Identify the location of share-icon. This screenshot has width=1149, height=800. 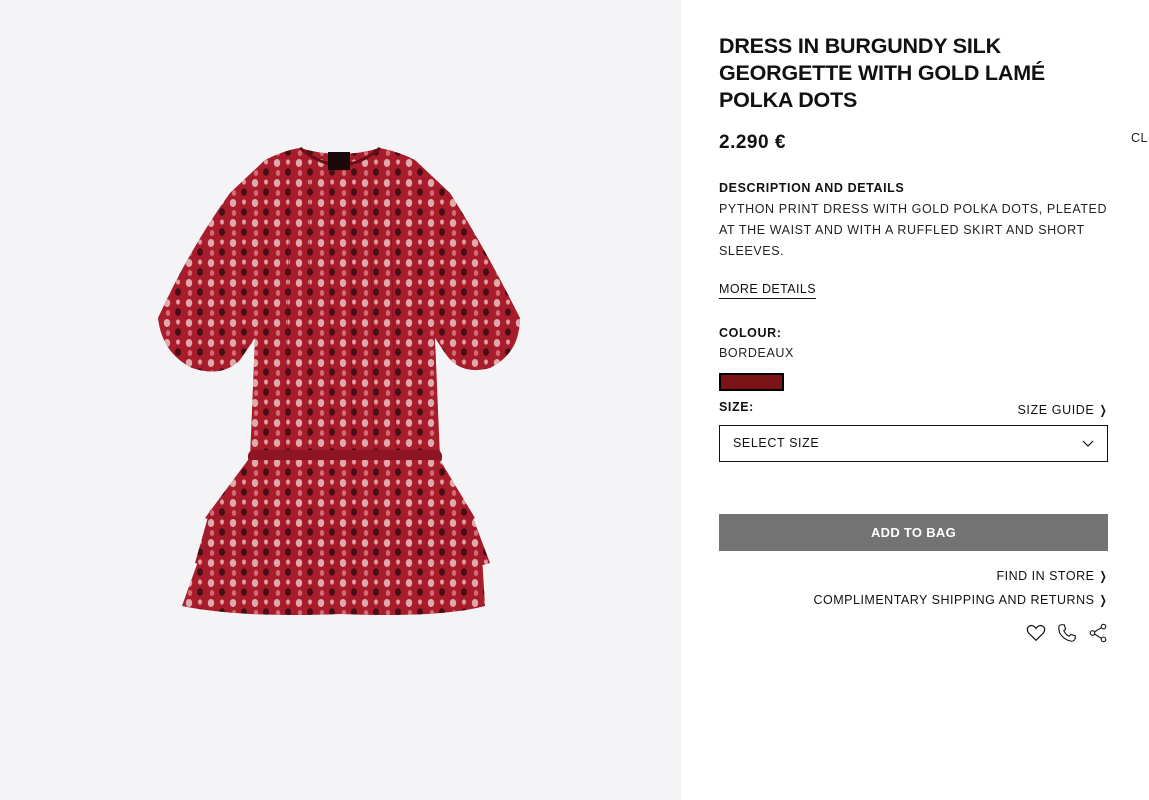
(1098, 633).